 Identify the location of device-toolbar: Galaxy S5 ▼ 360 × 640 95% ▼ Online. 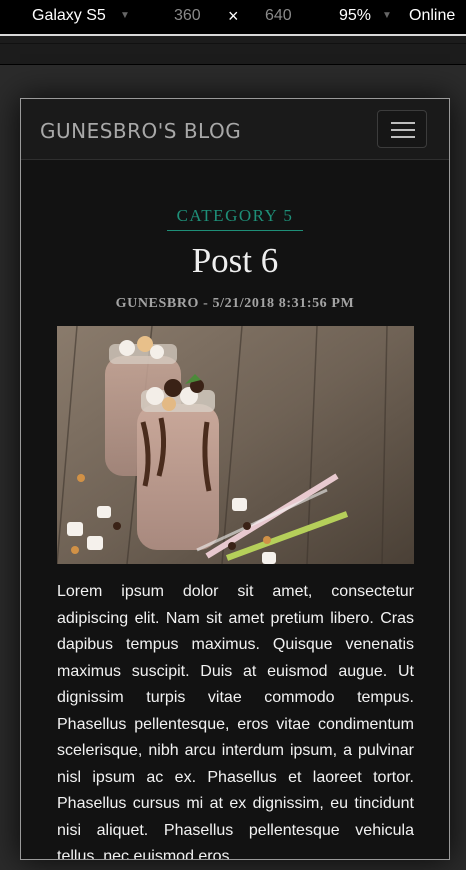
(233, 17).